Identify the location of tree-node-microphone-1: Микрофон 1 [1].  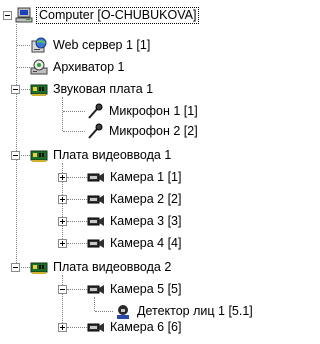
(143, 111).